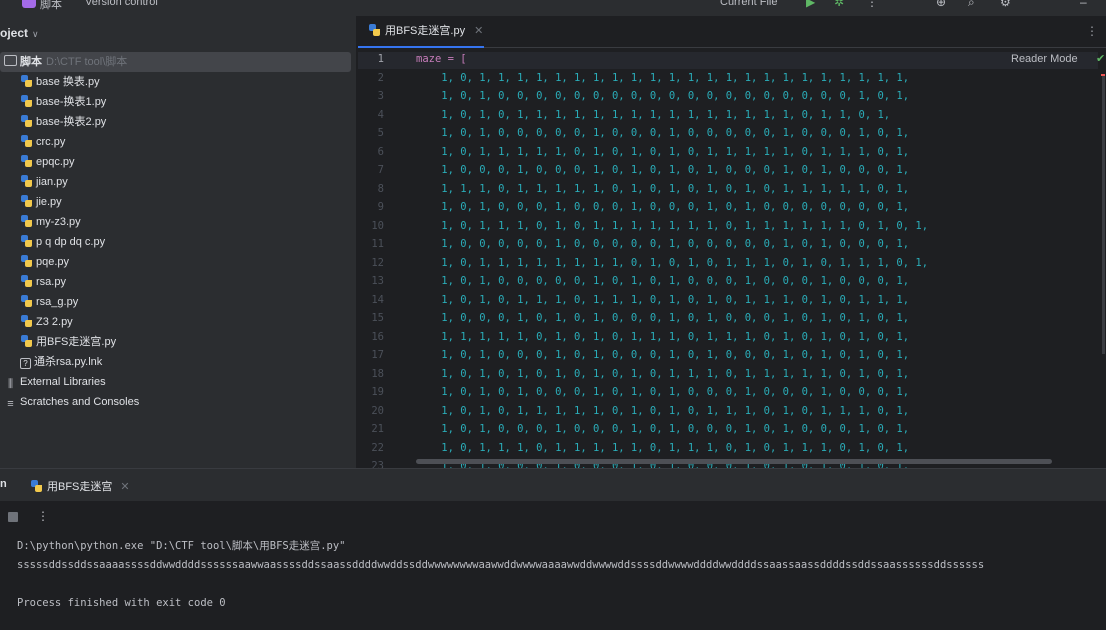 The height and width of the screenshot is (630, 1106). What do you see at coordinates (178, 402) in the screenshot?
I see `tree-item: ≡ Scratches and Consoles` at bounding box center [178, 402].